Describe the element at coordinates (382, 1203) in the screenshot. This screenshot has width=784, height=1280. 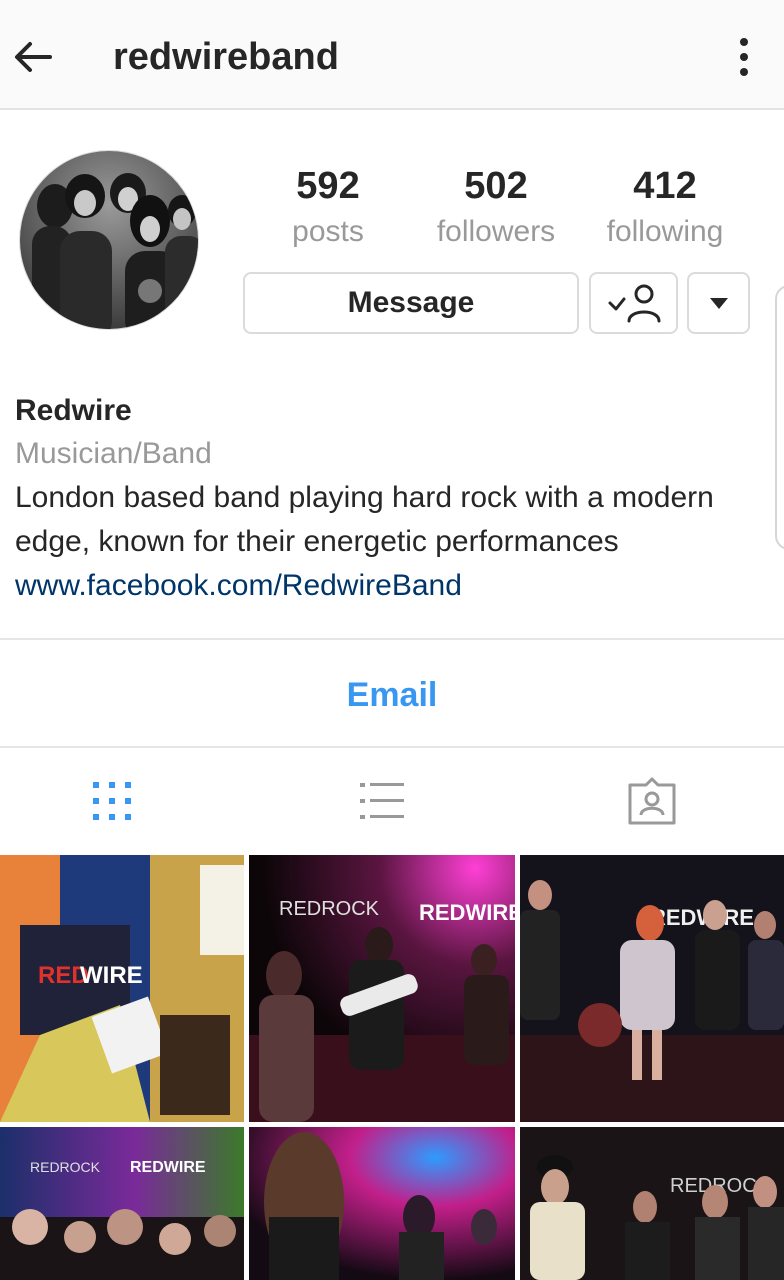
I see `grid-photo` at that location.